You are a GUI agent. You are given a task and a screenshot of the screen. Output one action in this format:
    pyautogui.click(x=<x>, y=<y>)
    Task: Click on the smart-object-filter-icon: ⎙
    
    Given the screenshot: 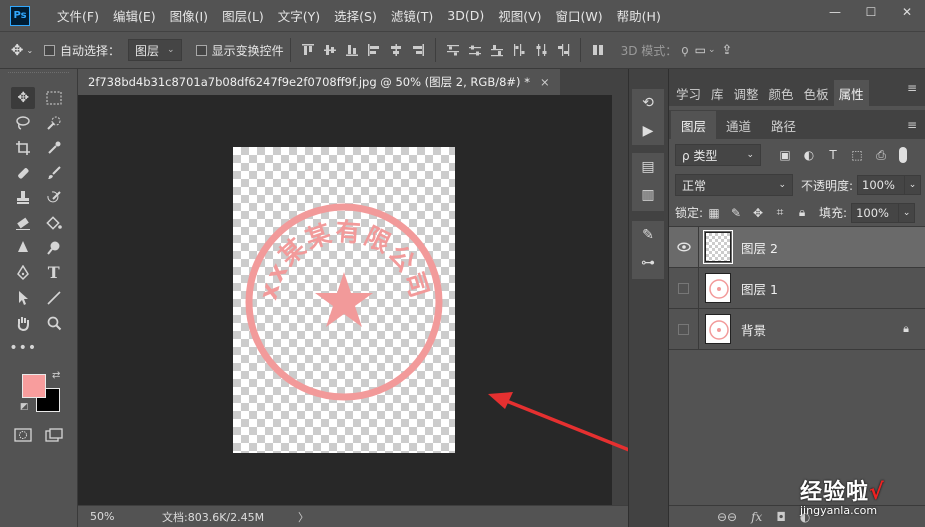 What is the action you would take?
    pyautogui.click(x=881, y=155)
    